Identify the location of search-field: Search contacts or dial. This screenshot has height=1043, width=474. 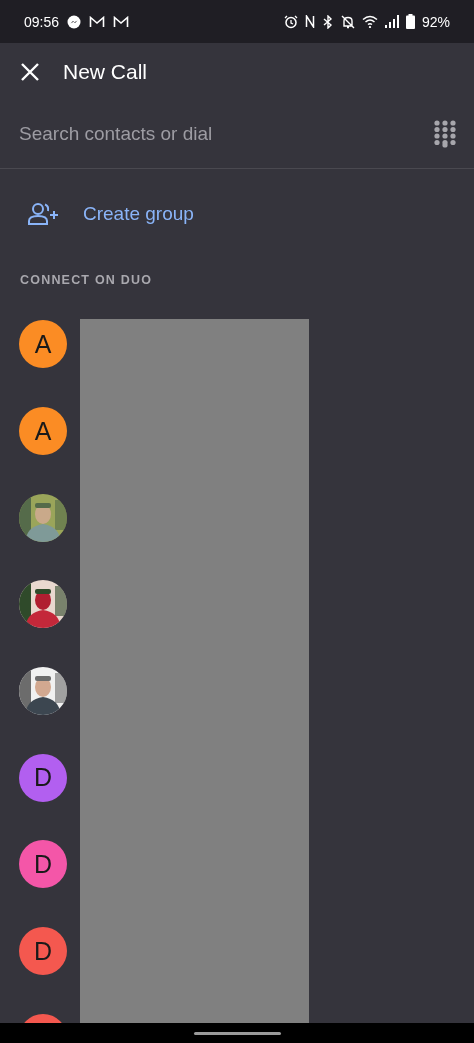
(226, 134).